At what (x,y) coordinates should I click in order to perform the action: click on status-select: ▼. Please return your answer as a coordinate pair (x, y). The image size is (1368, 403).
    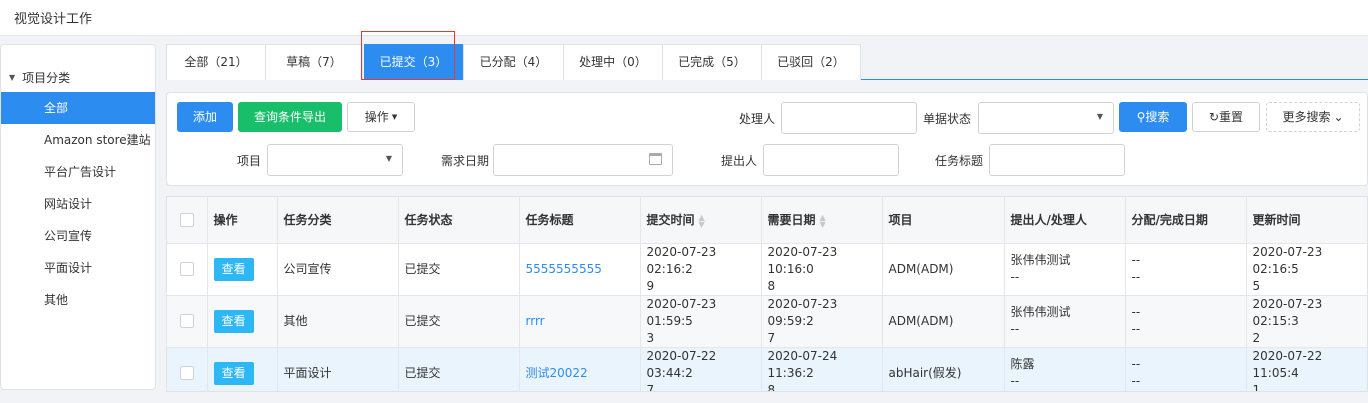
    Looking at the image, I should click on (1046, 118).